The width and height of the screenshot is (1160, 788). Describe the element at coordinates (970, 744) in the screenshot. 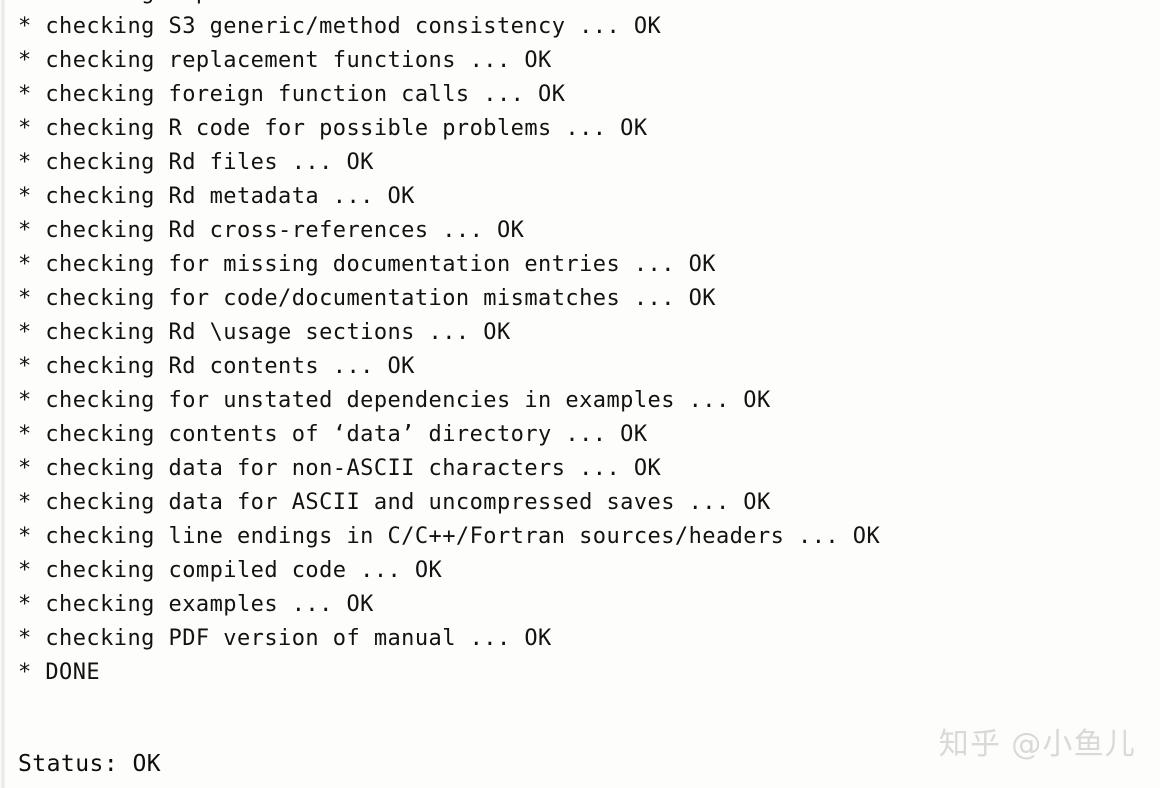

I see `watermark-brand-label: 知乎` at that location.